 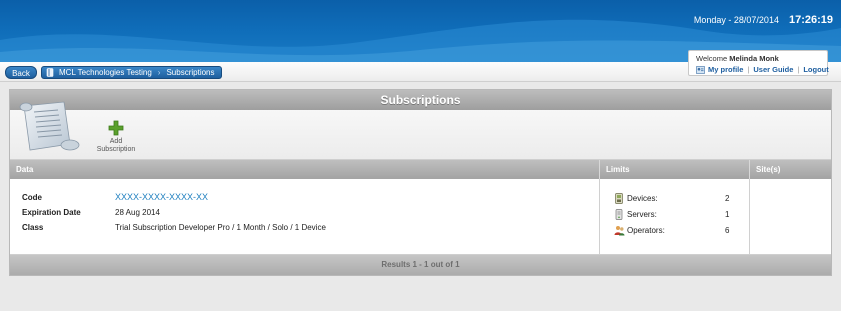 I want to click on code-value-link: XXXX-XXXX-XXXX-XX, so click(x=161, y=197).